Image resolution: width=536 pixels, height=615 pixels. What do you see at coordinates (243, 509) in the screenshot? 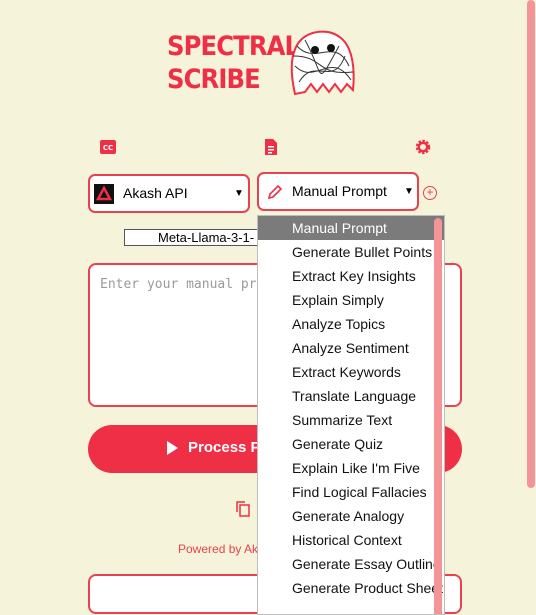
I see `copy-icon` at bounding box center [243, 509].